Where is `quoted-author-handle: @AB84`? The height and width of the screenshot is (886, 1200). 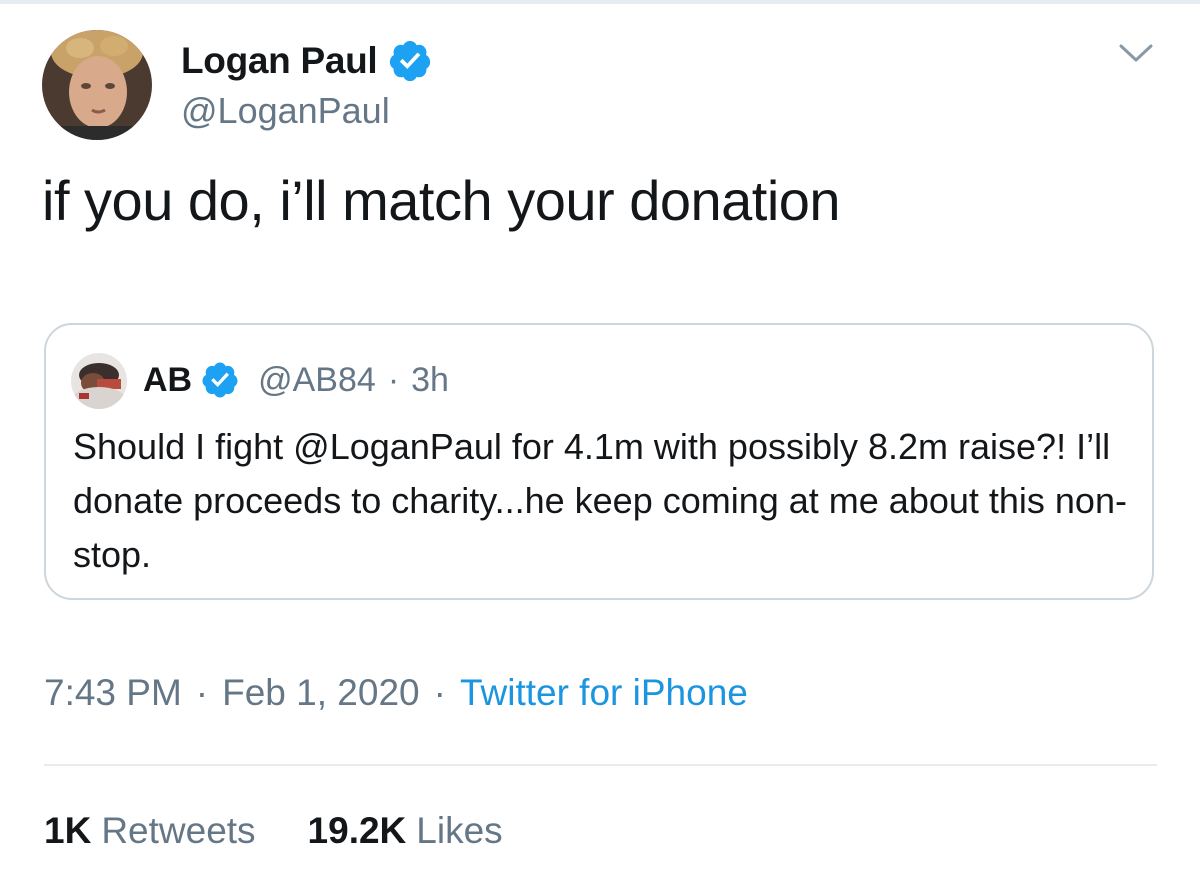 quoted-author-handle: @AB84 is located at coordinates (317, 379).